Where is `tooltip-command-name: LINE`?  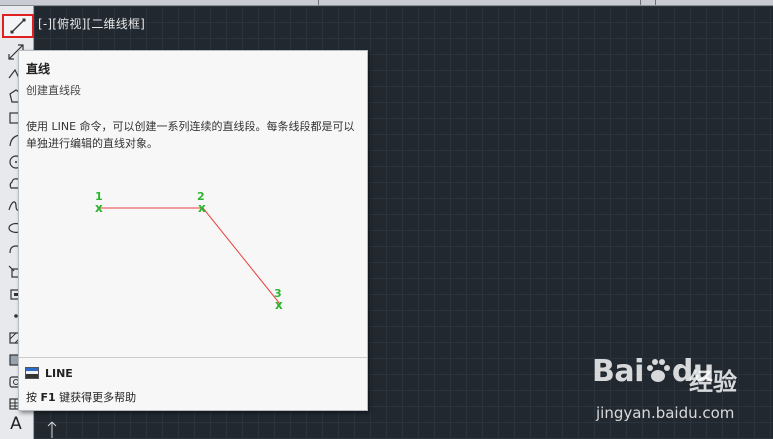
tooltip-command-name: LINE is located at coordinates (59, 373).